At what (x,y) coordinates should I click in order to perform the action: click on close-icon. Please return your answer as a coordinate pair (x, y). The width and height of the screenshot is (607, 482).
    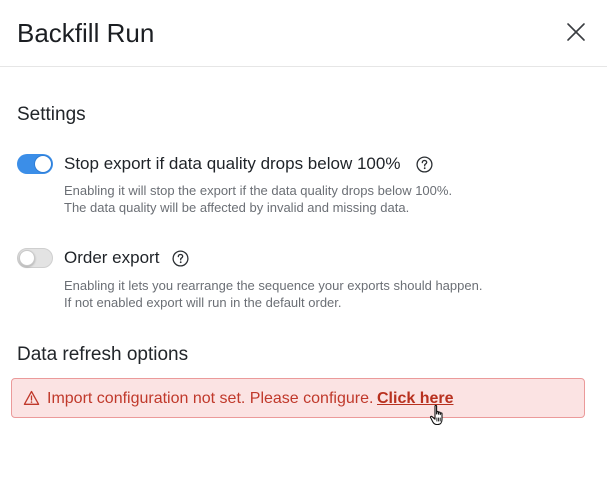
    Looking at the image, I should click on (576, 32).